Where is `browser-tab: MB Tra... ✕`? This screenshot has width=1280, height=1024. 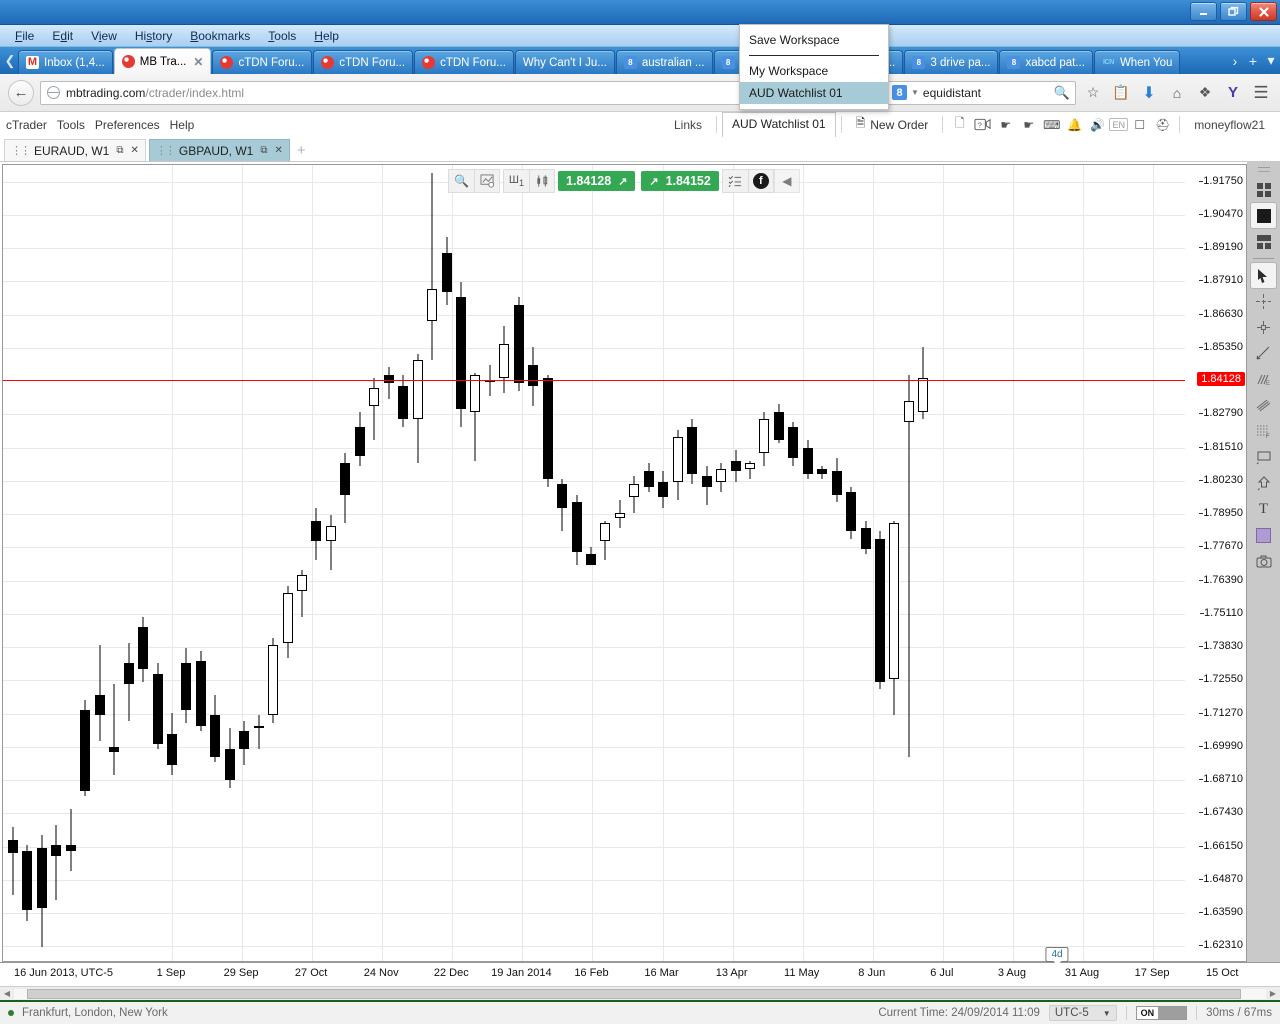
browser-tab: MB Tra... ✕ is located at coordinates (162, 61).